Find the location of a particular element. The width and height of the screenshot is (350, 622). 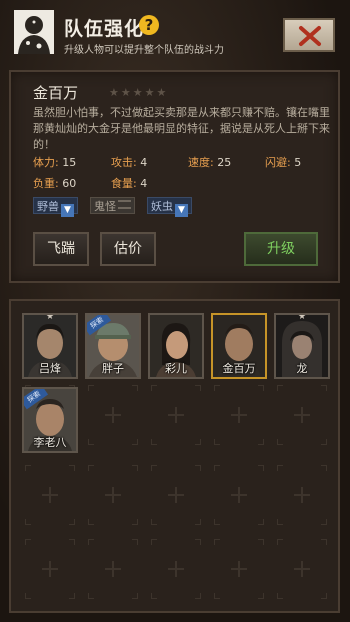

member-card-selected: 金百万 is located at coordinates (239, 346).